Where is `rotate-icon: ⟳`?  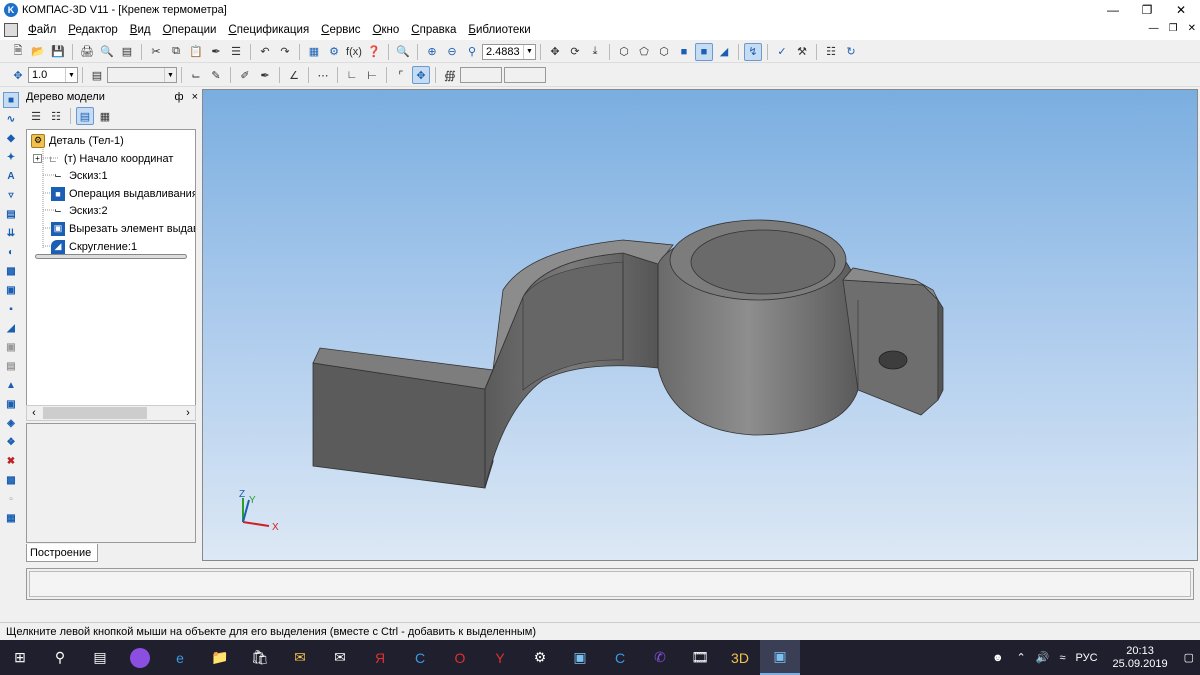 rotate-icon: ⟳ is located at coordinates (575, 52).